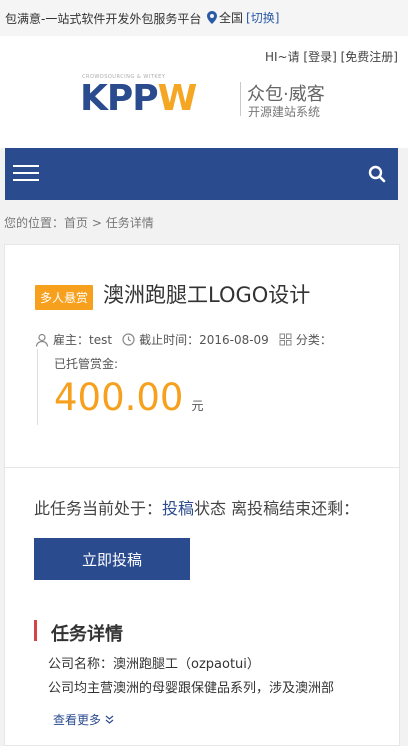 This screenshot has height=746, width=408. What do you see at coordinates (177, 98) in the screenshot?
I see `logo-text-accent: W` at bounding box center [177, 98].